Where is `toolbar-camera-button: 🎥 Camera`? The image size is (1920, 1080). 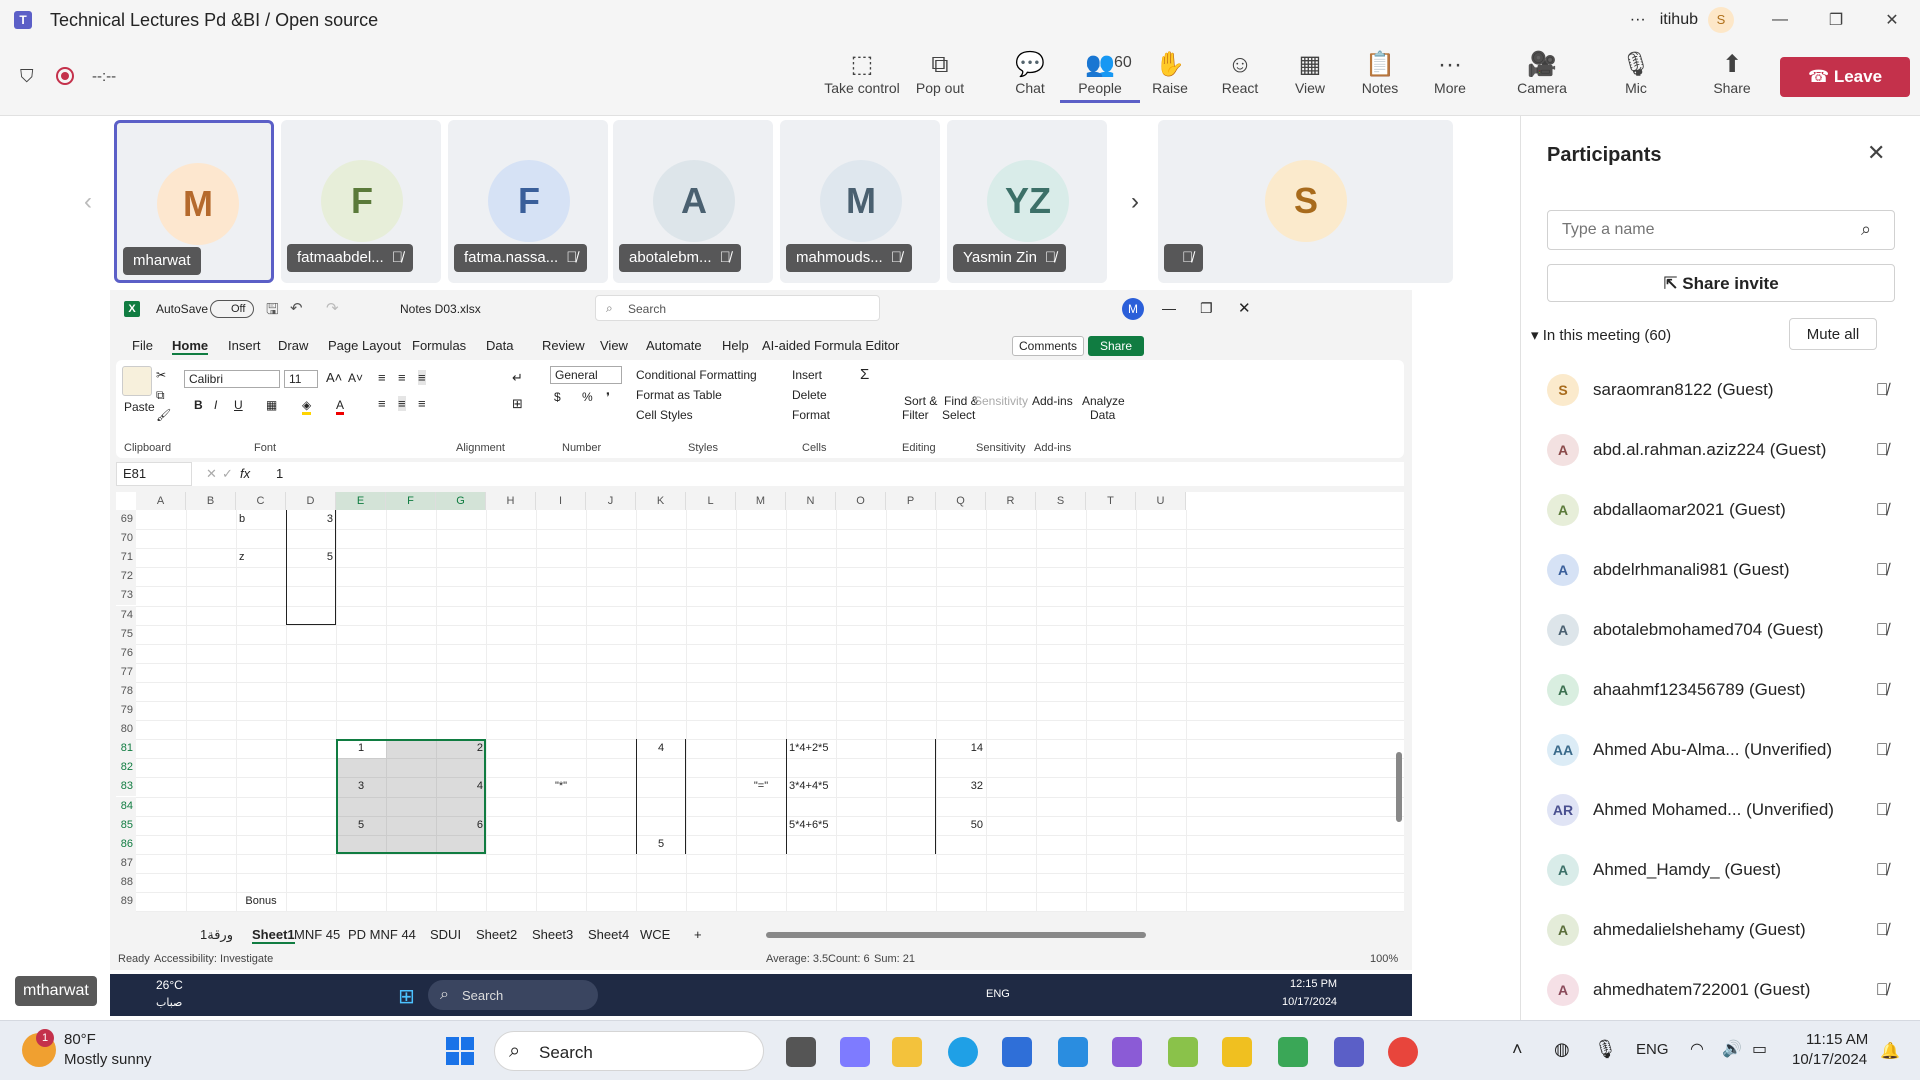
toolbar-camera-button: 🎥 Camera is located at coordinates (1542, 73).